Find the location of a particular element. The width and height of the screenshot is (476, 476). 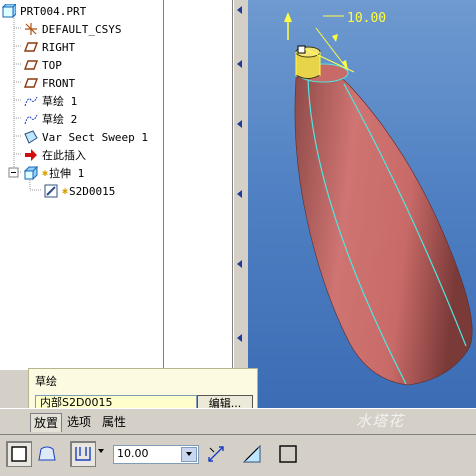

watermark: 水塔花 is located at coordinates (380, 421).